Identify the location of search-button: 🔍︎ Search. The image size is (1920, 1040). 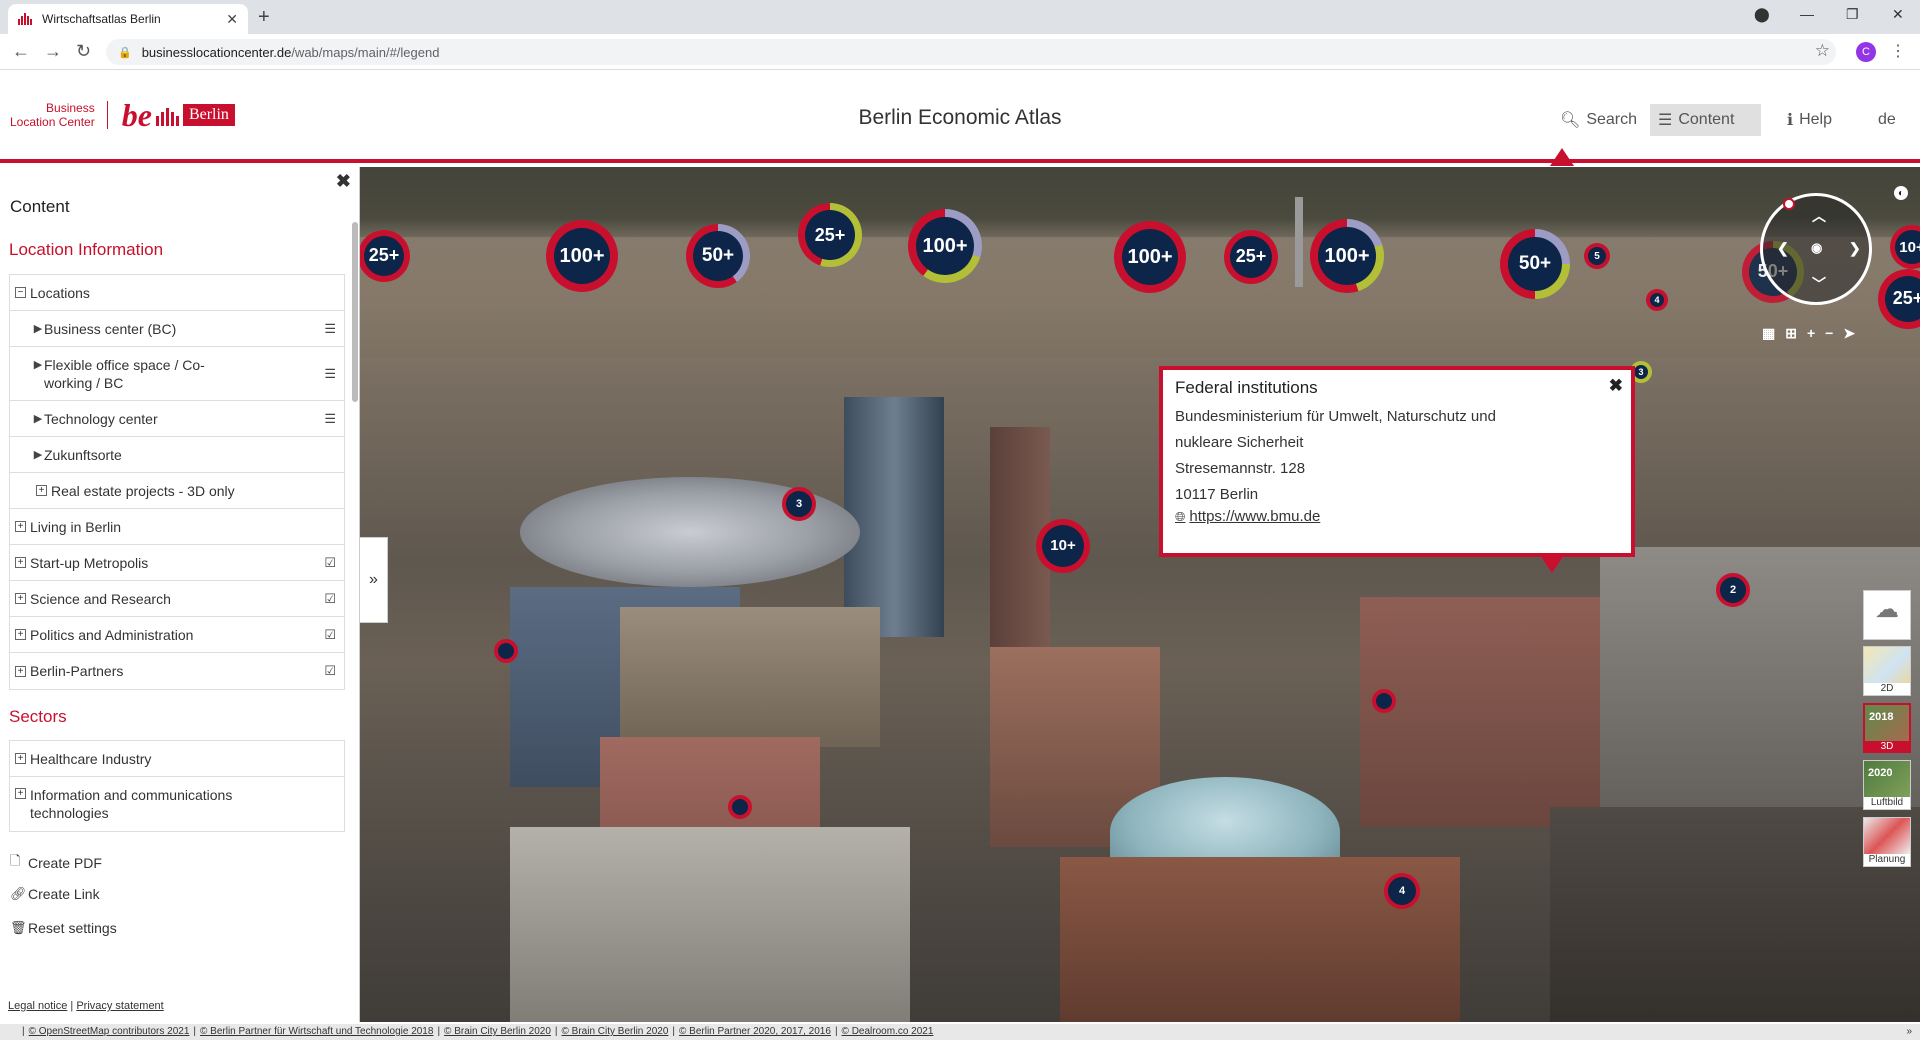
(1598, 120).